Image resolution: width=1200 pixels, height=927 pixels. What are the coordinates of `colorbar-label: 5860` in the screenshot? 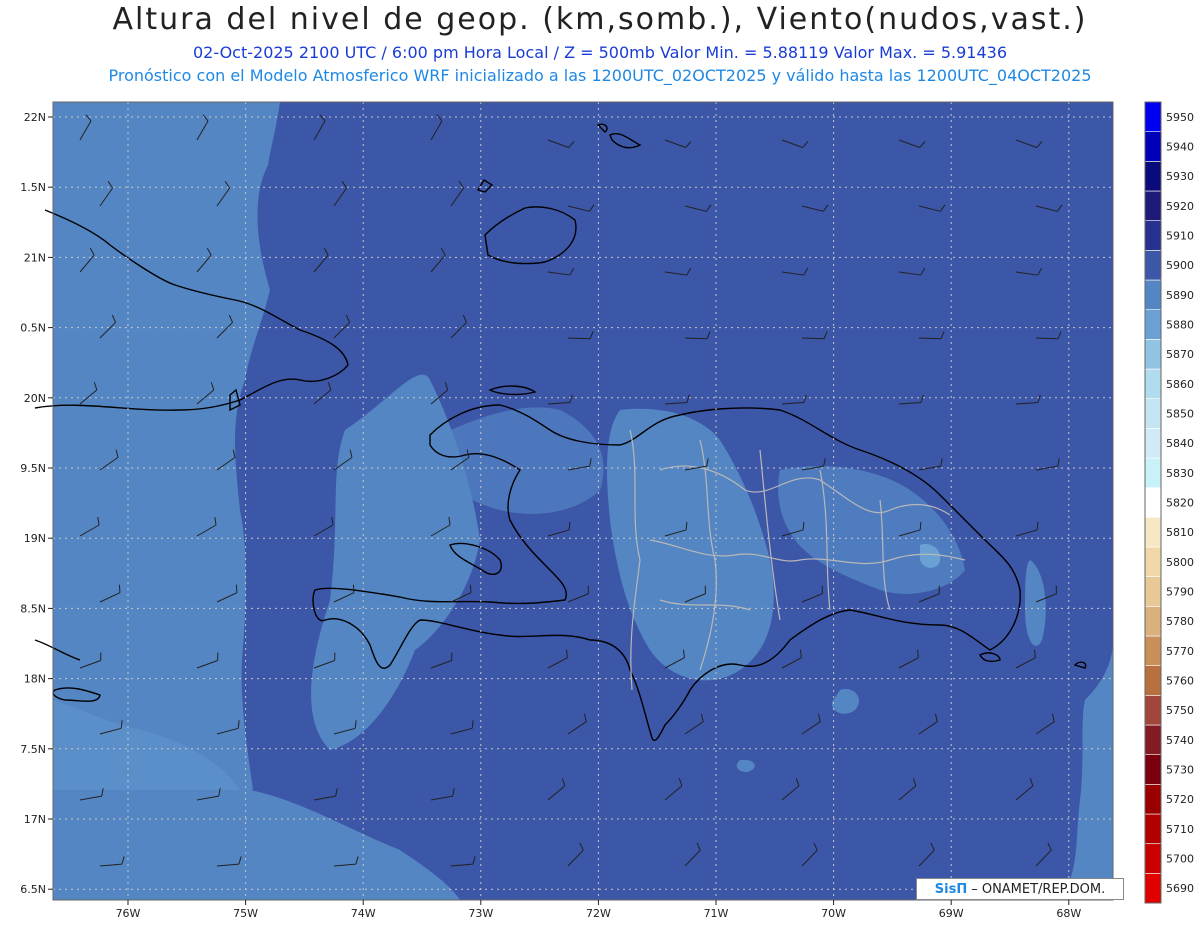 It's located at (1180, 384).